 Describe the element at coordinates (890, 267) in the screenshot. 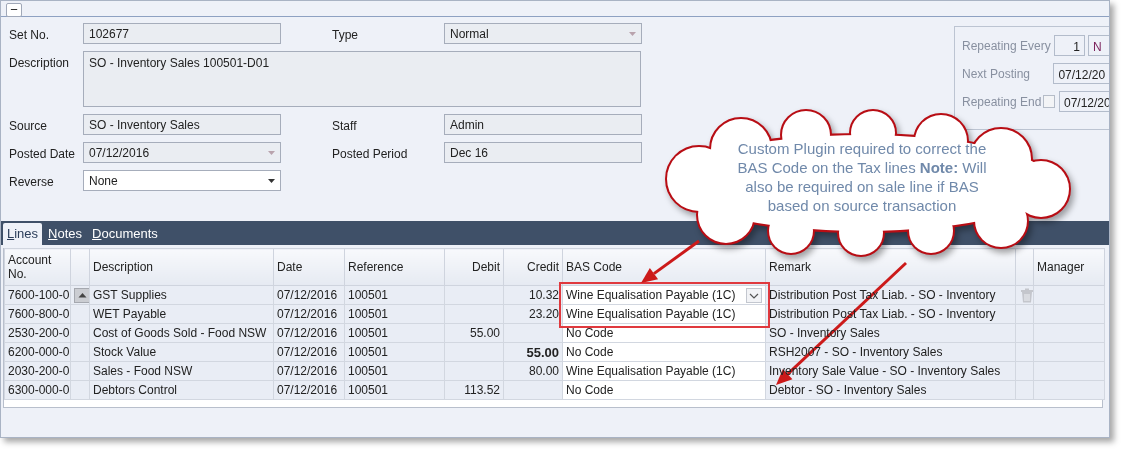

I see `column-header: Remark` at that location.